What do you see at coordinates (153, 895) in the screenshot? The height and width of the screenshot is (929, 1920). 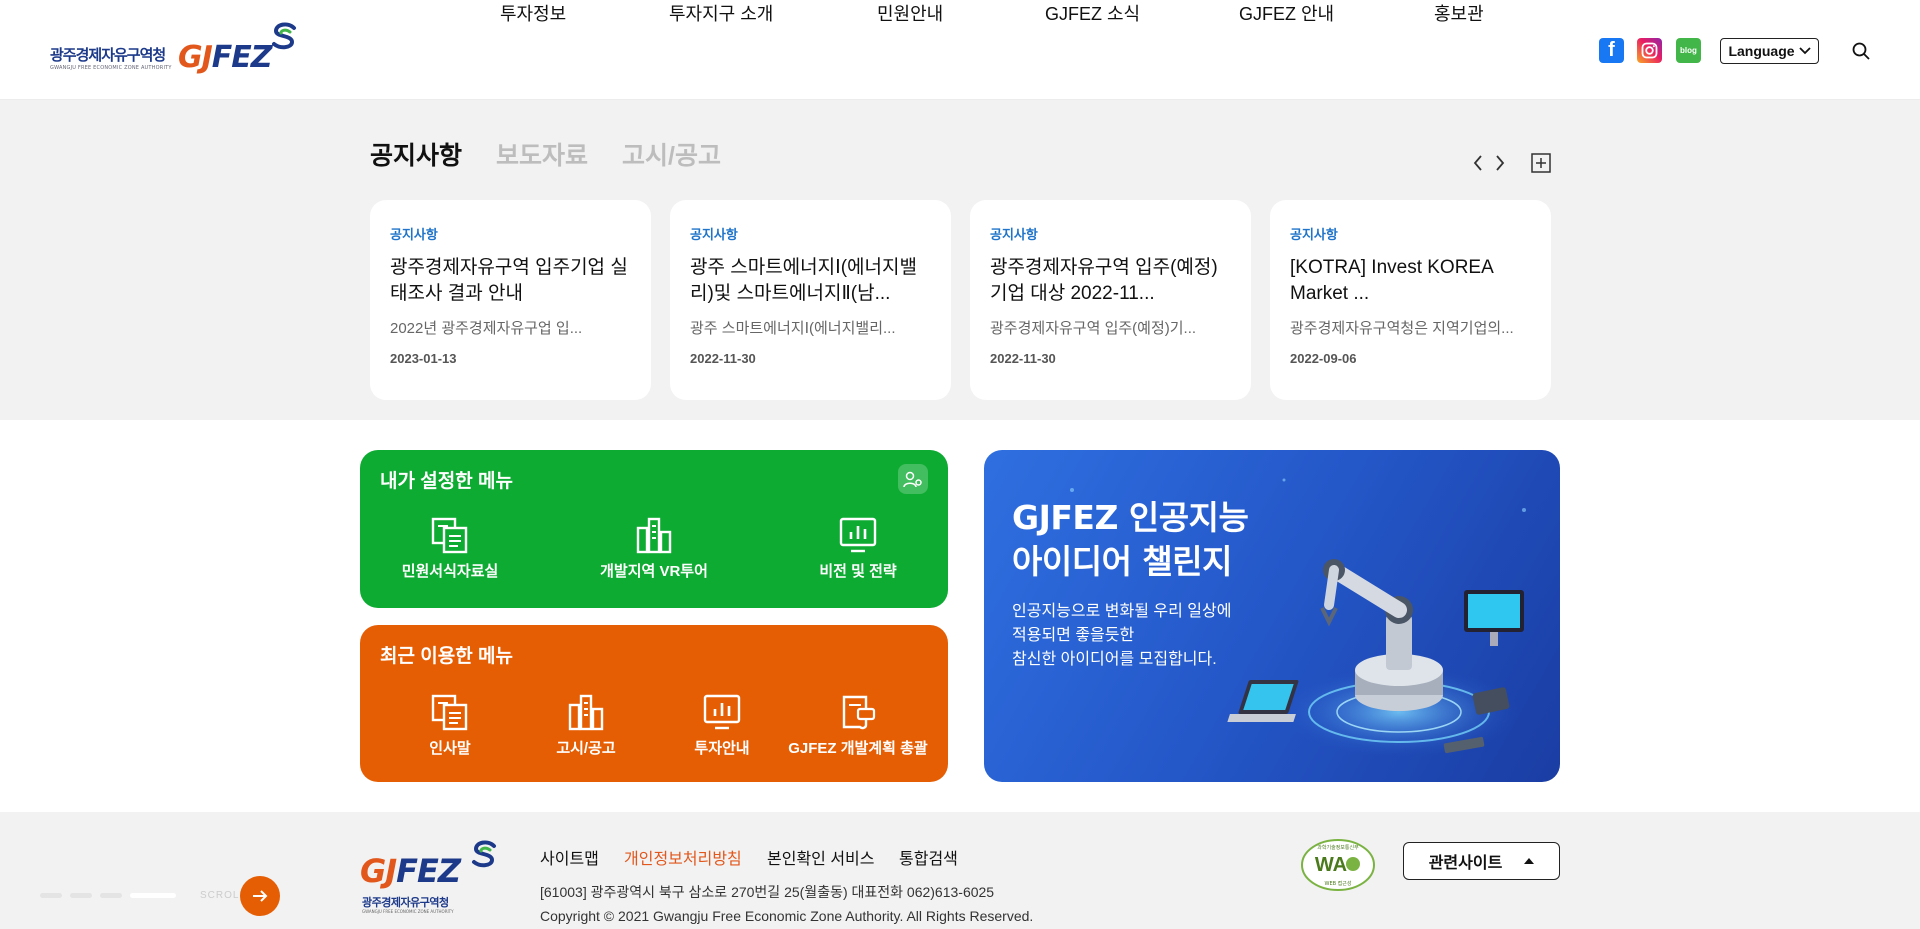 I see `slide-dot-active` at bounding box center [153, 895].